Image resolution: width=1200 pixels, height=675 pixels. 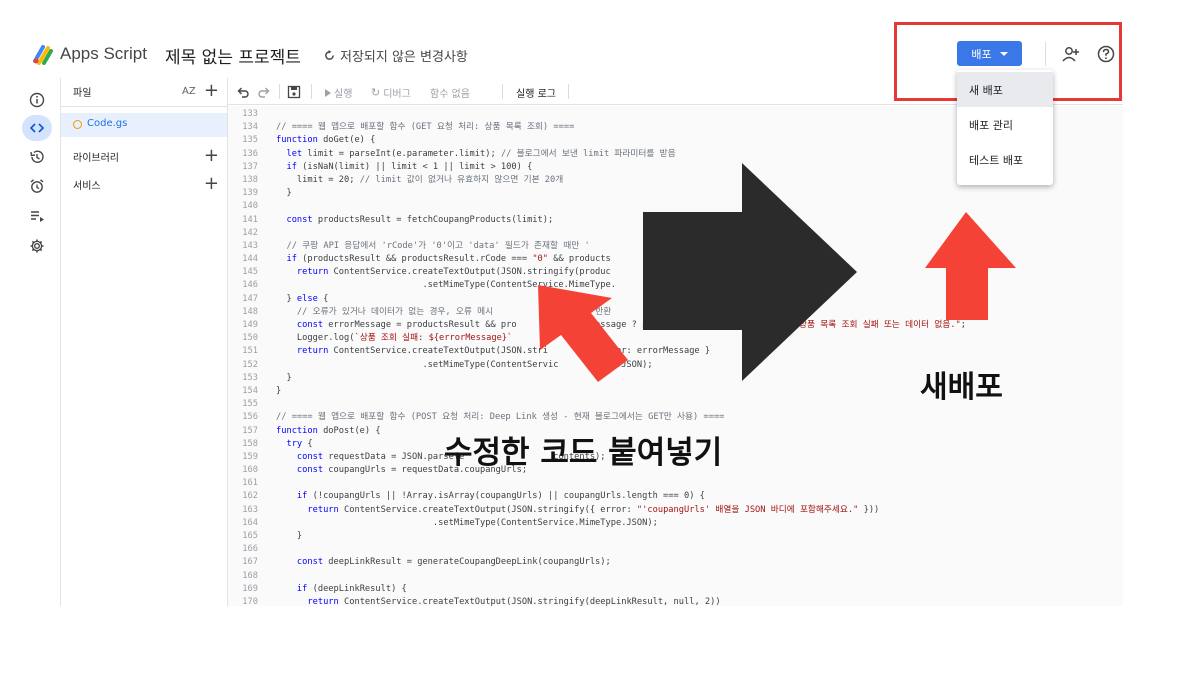 I want to click on redo-icon, so click(x=264, y=92).